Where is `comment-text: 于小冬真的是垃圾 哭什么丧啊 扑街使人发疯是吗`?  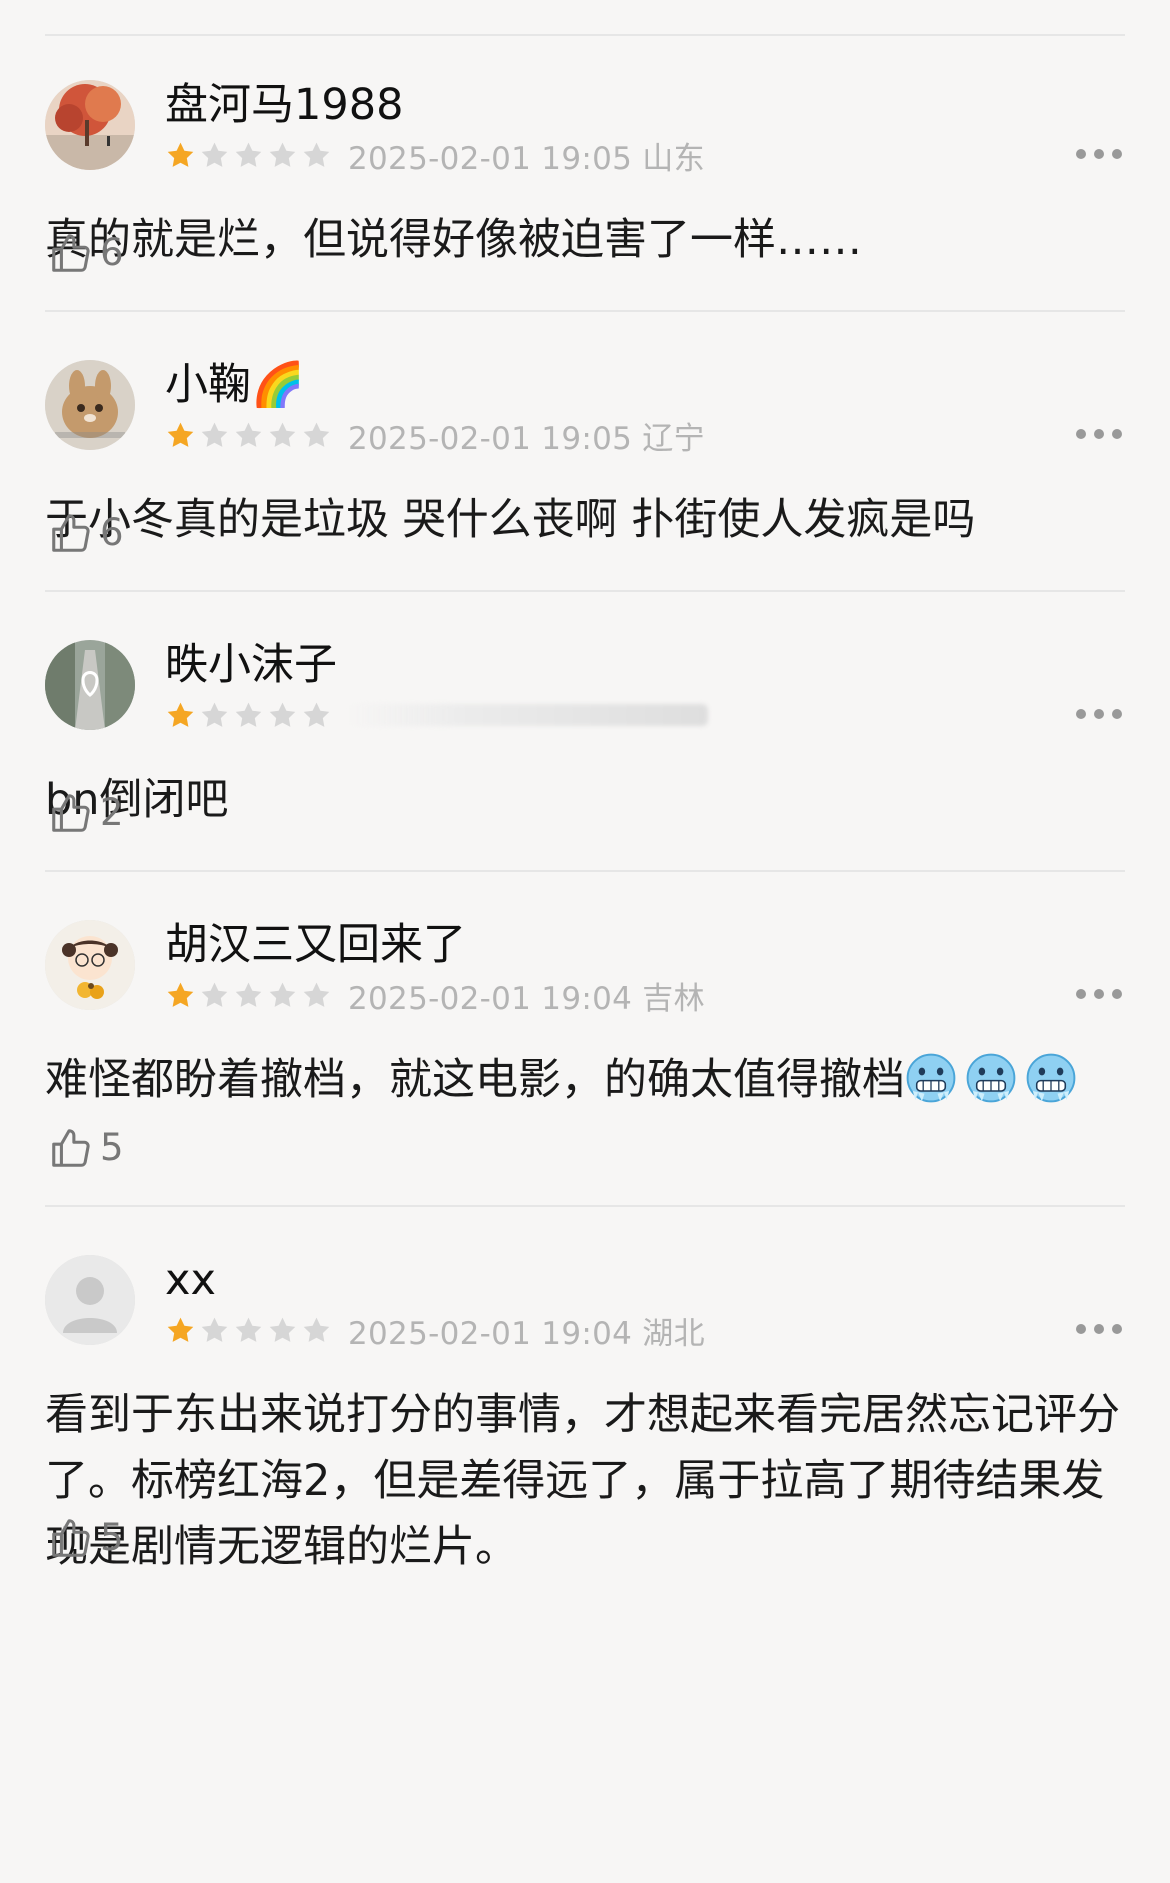 comment-text: 于小冬真的是垃圾 哭什么丧啊 扑街使人发疯是吗 is located at coordinates (510, 520).